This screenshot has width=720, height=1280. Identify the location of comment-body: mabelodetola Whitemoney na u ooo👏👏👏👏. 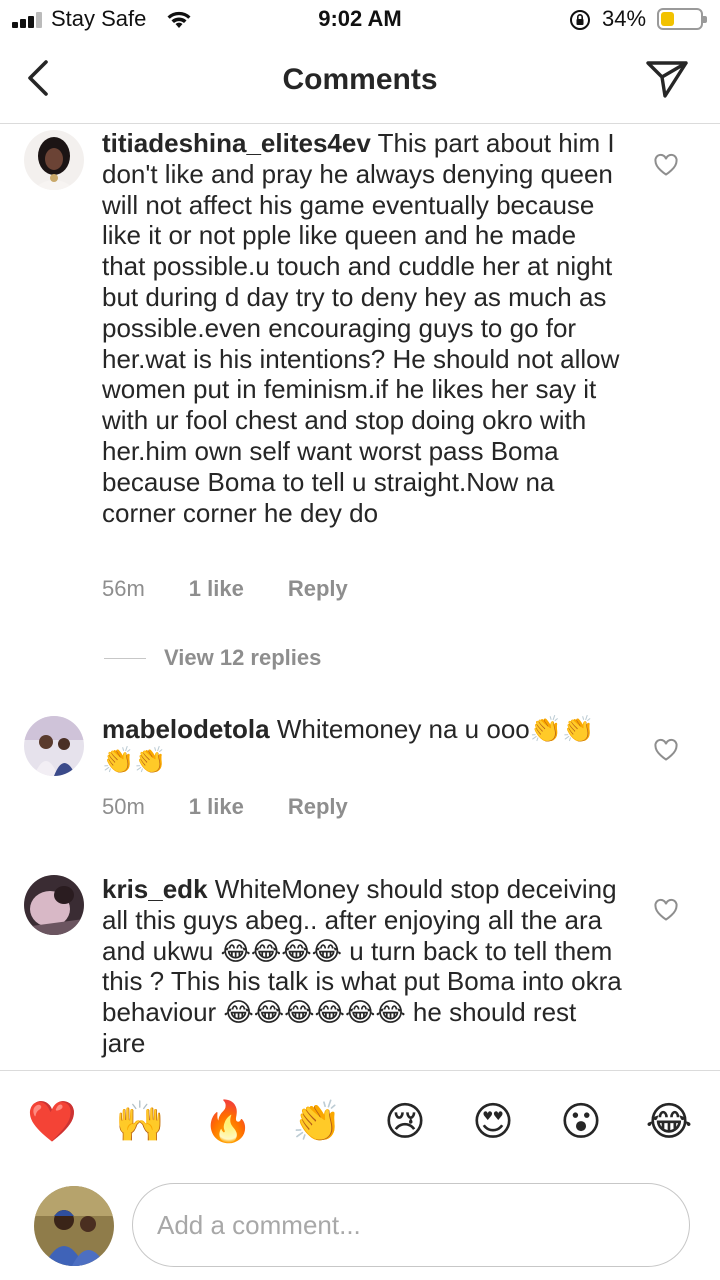
(362, 745).